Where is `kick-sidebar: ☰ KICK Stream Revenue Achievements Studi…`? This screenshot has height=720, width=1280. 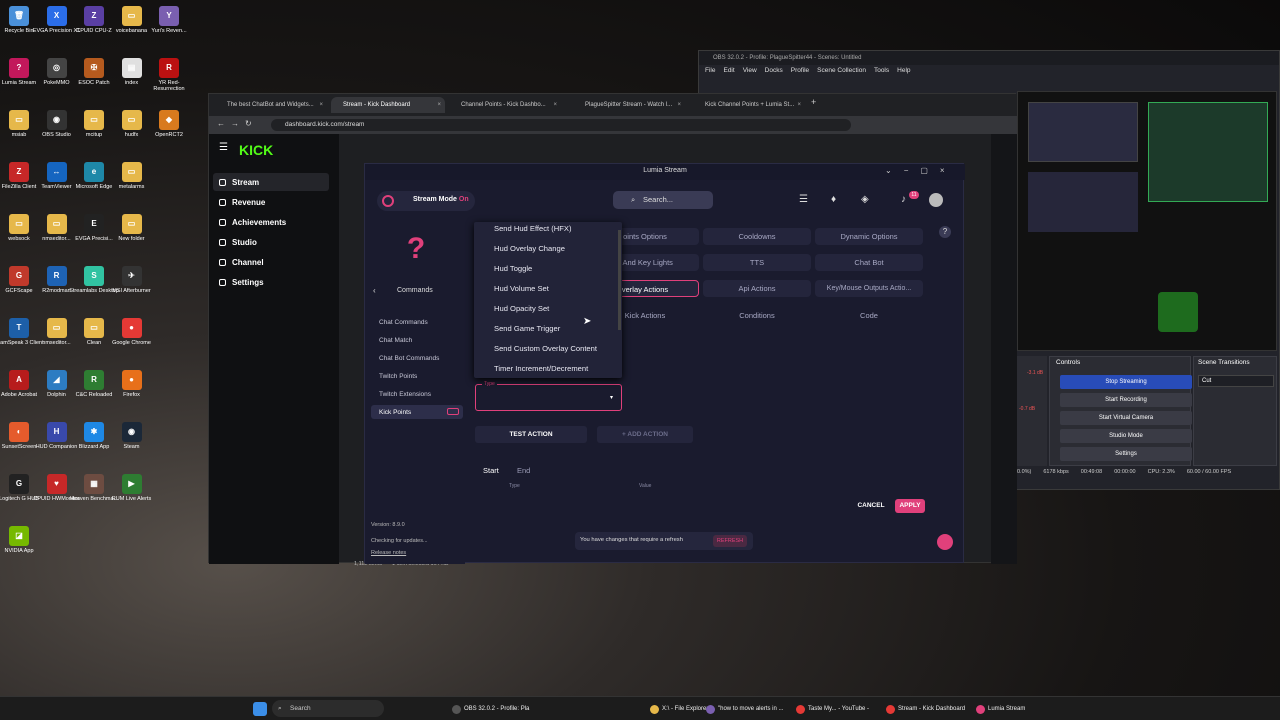 kick-sidebar: ☰ KICK Stream Revenue Achievements Studi… is located at coordinates (274, 349).